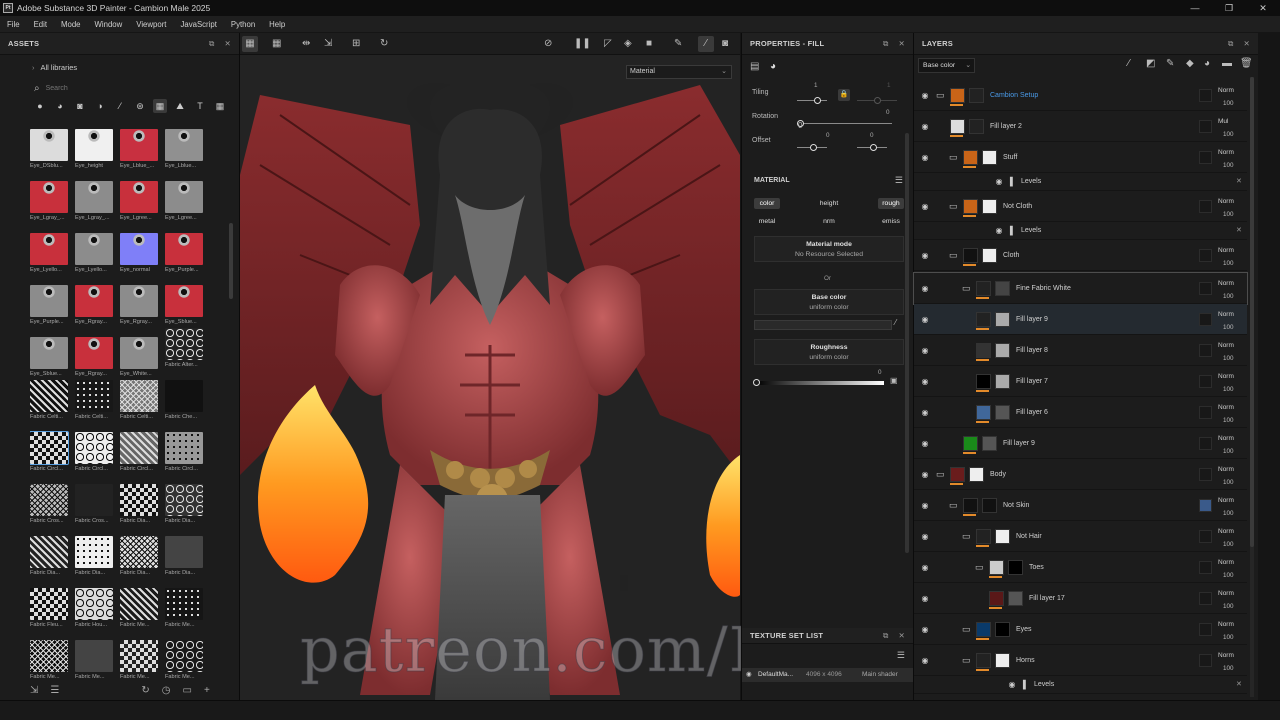 The height and width of the screenshot is (720, 1280). What do you see at coordinates (1080, 443) in the screenshot?
I see `layer-row: ◉ Fill layer 9 Norm 100` at bounding box center [1080, 443].